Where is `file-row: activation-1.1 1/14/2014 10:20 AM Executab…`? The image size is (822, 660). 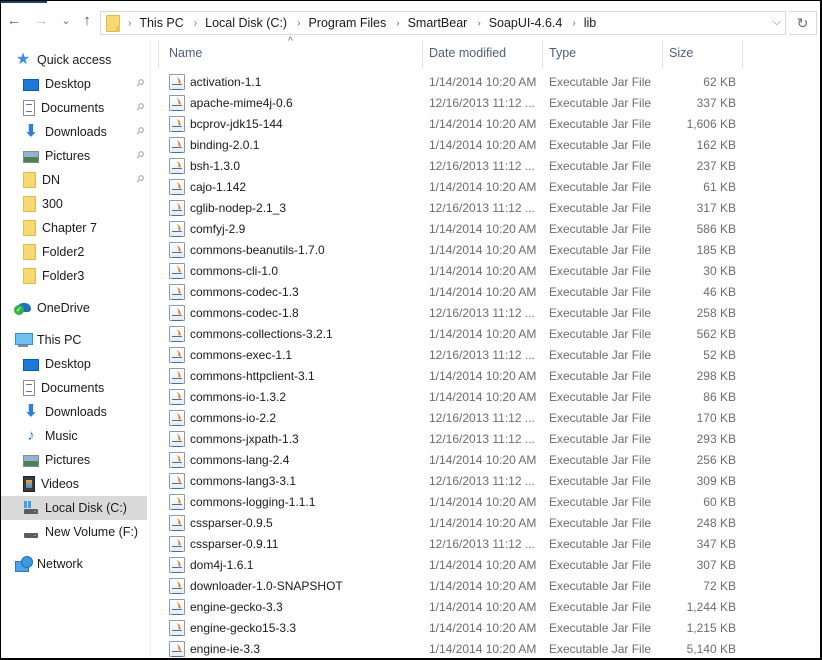 file-row: activation-1.1 1/14/2014 10:20 AM Executab… is located at coordinates (451, 81).